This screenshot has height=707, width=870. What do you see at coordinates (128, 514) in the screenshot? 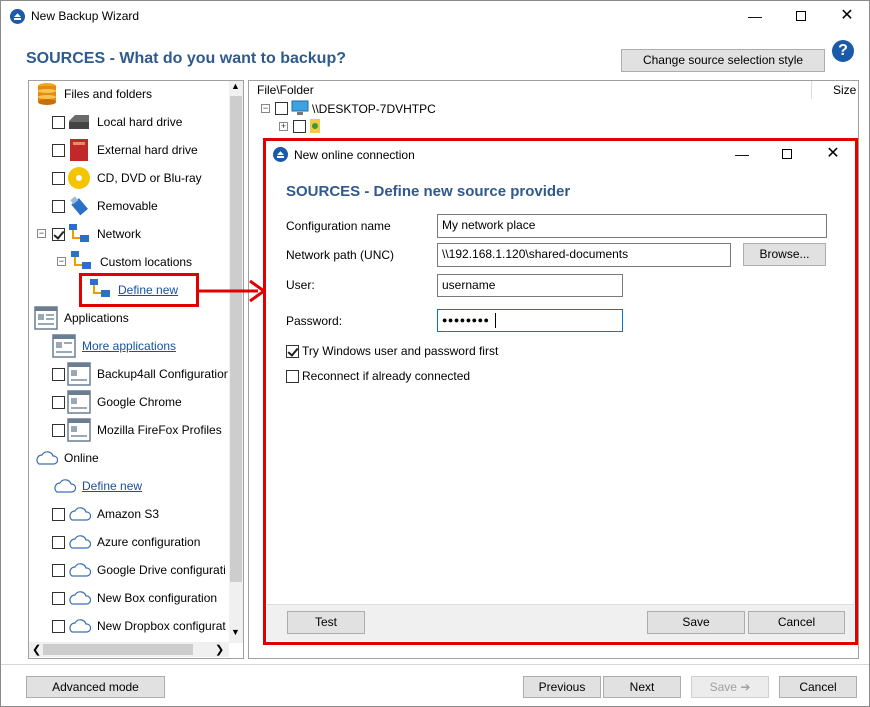
I see `tree-s3: Amazon S3` at bounding box center [128, 514].